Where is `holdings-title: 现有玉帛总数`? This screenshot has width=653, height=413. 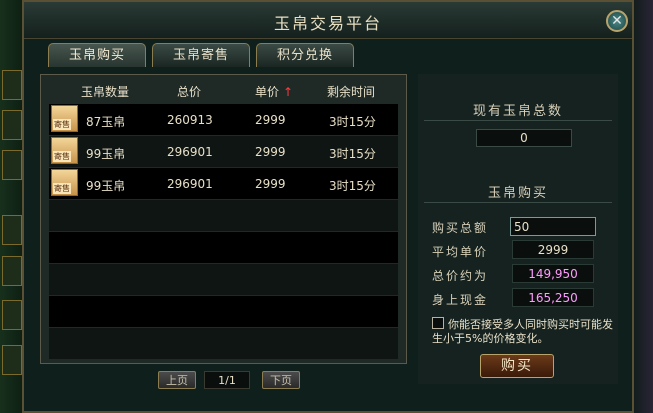
holdings-title: 现有玉帛总数 is located at coordinates (517, 111).